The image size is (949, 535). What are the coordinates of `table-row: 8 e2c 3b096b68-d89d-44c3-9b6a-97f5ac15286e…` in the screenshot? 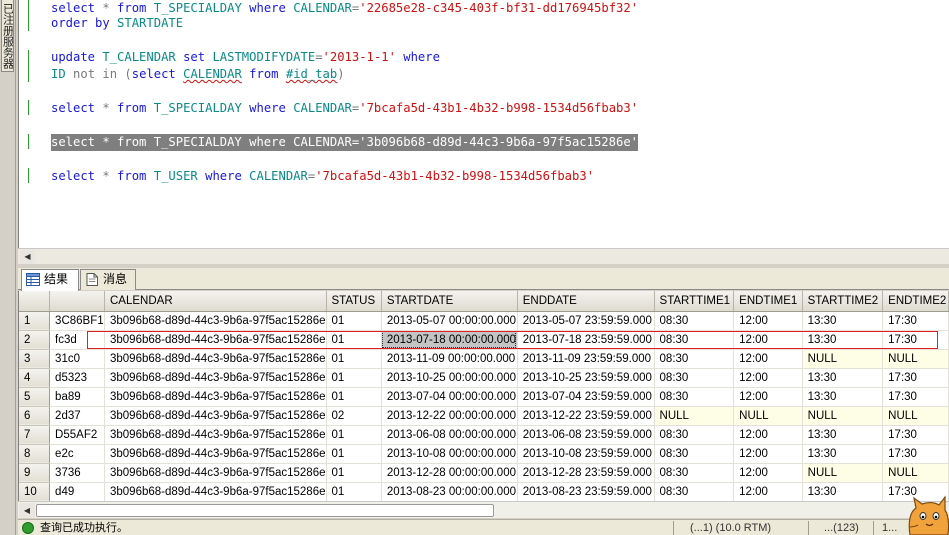 It's located at (484, 454).